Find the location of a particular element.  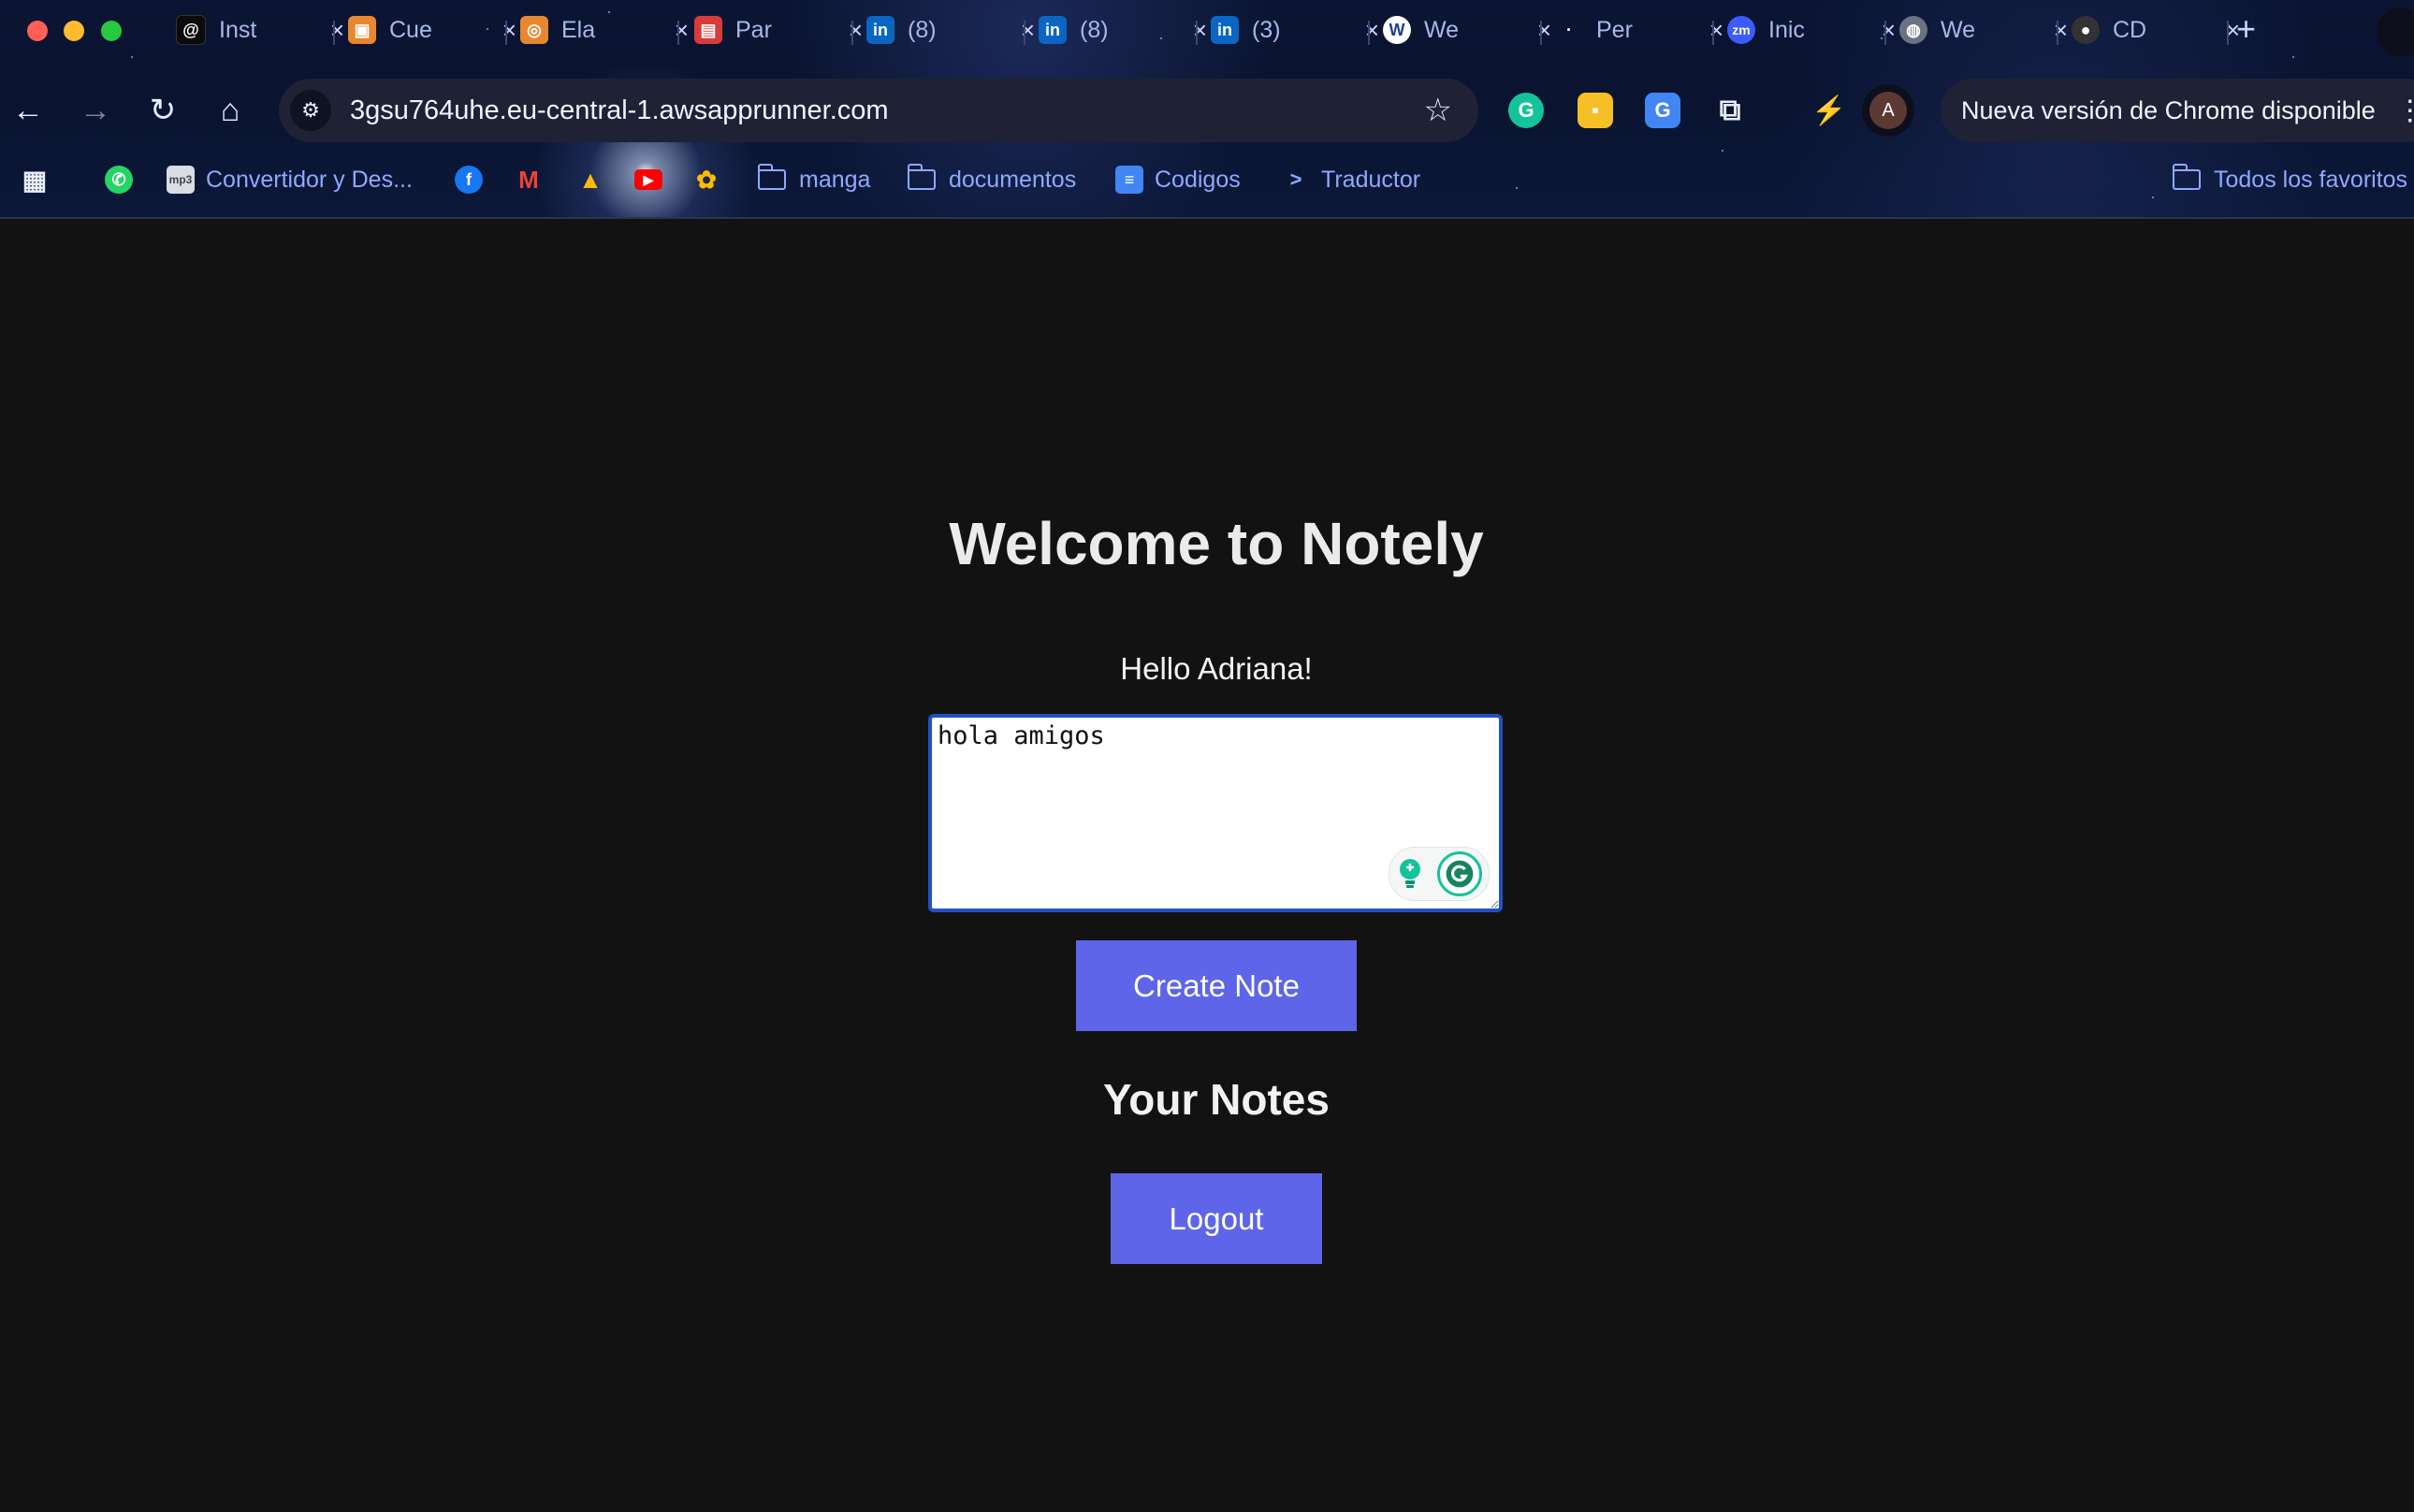

bookmark-drive: ▲ is located at coordinates (596, 180).